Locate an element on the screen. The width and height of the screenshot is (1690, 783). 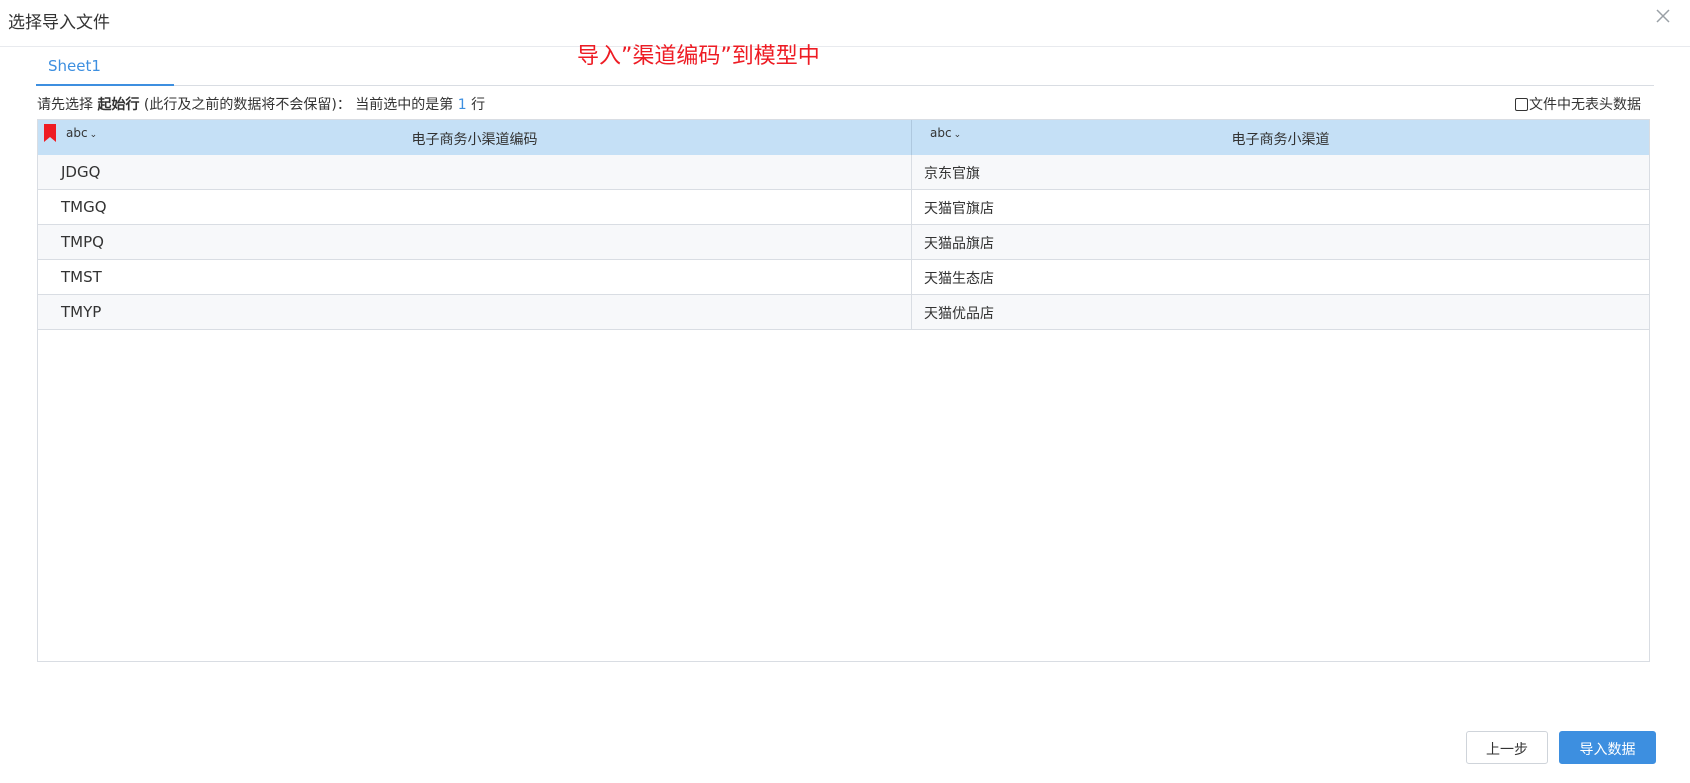
table-row: JDGQ 京东官旗 is located at coordinates (843, 172).